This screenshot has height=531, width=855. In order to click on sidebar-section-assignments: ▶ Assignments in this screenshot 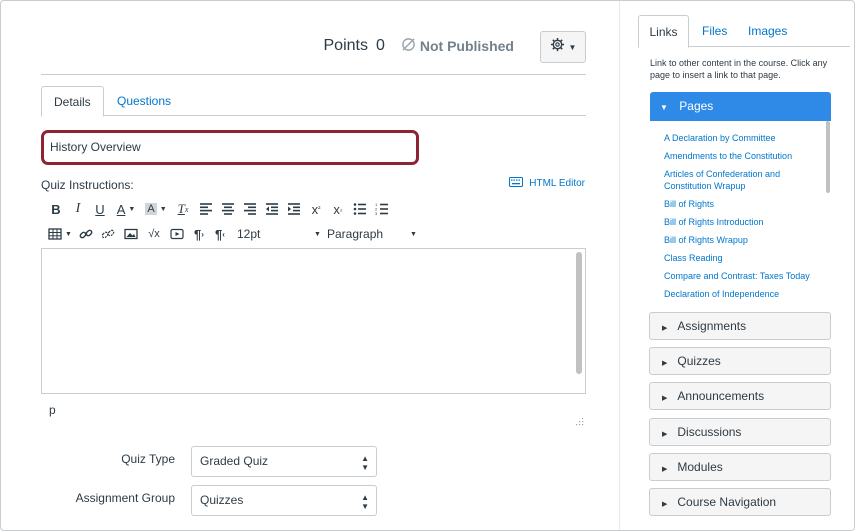, I will do `click(740, 326)`.